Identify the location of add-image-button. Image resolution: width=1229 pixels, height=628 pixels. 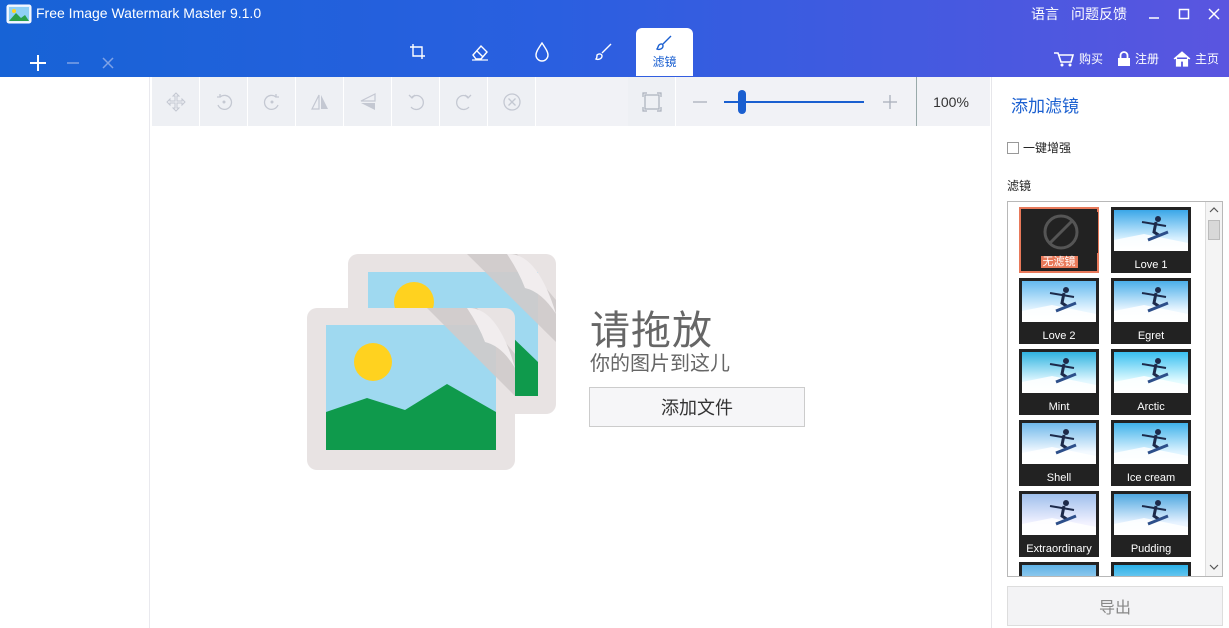
(37, 63).